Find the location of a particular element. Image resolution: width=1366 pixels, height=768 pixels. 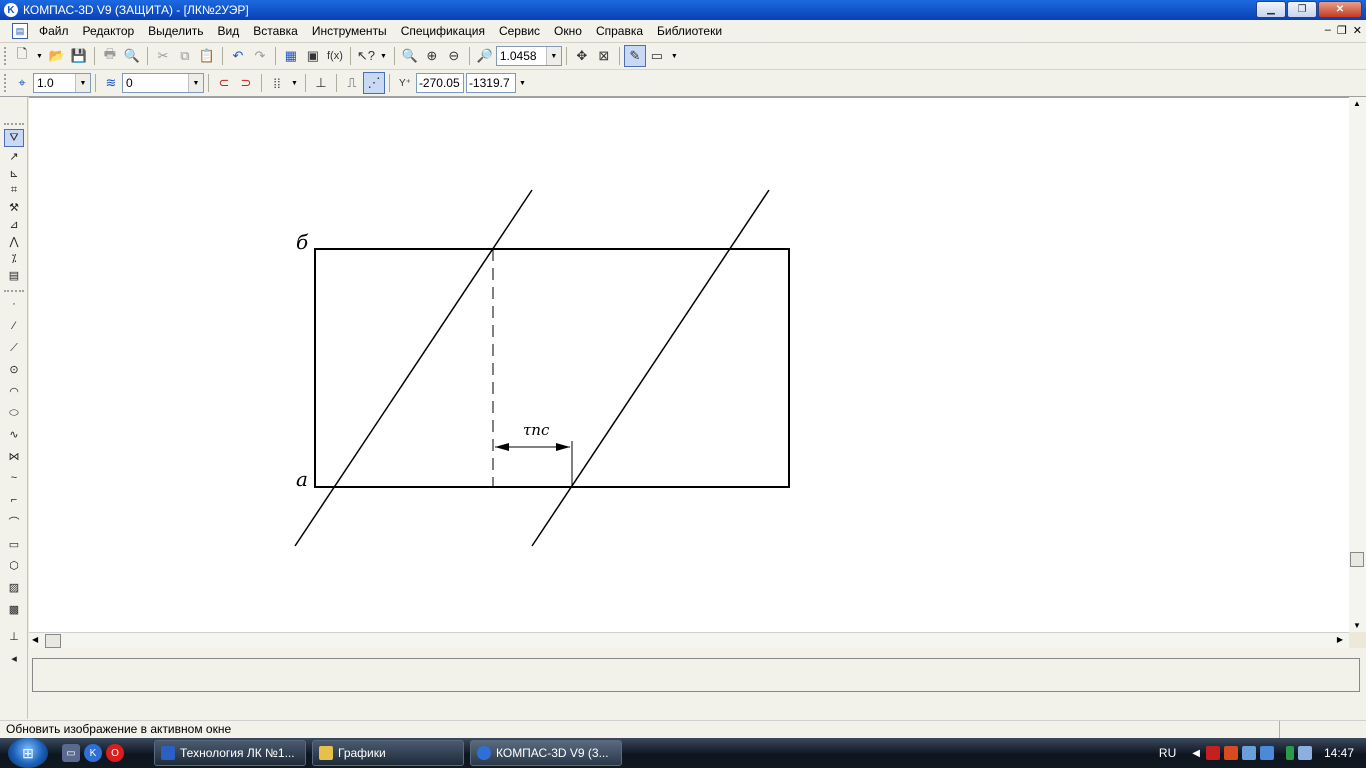

undo-icon: ↶ is located at coordinates (238, 56).